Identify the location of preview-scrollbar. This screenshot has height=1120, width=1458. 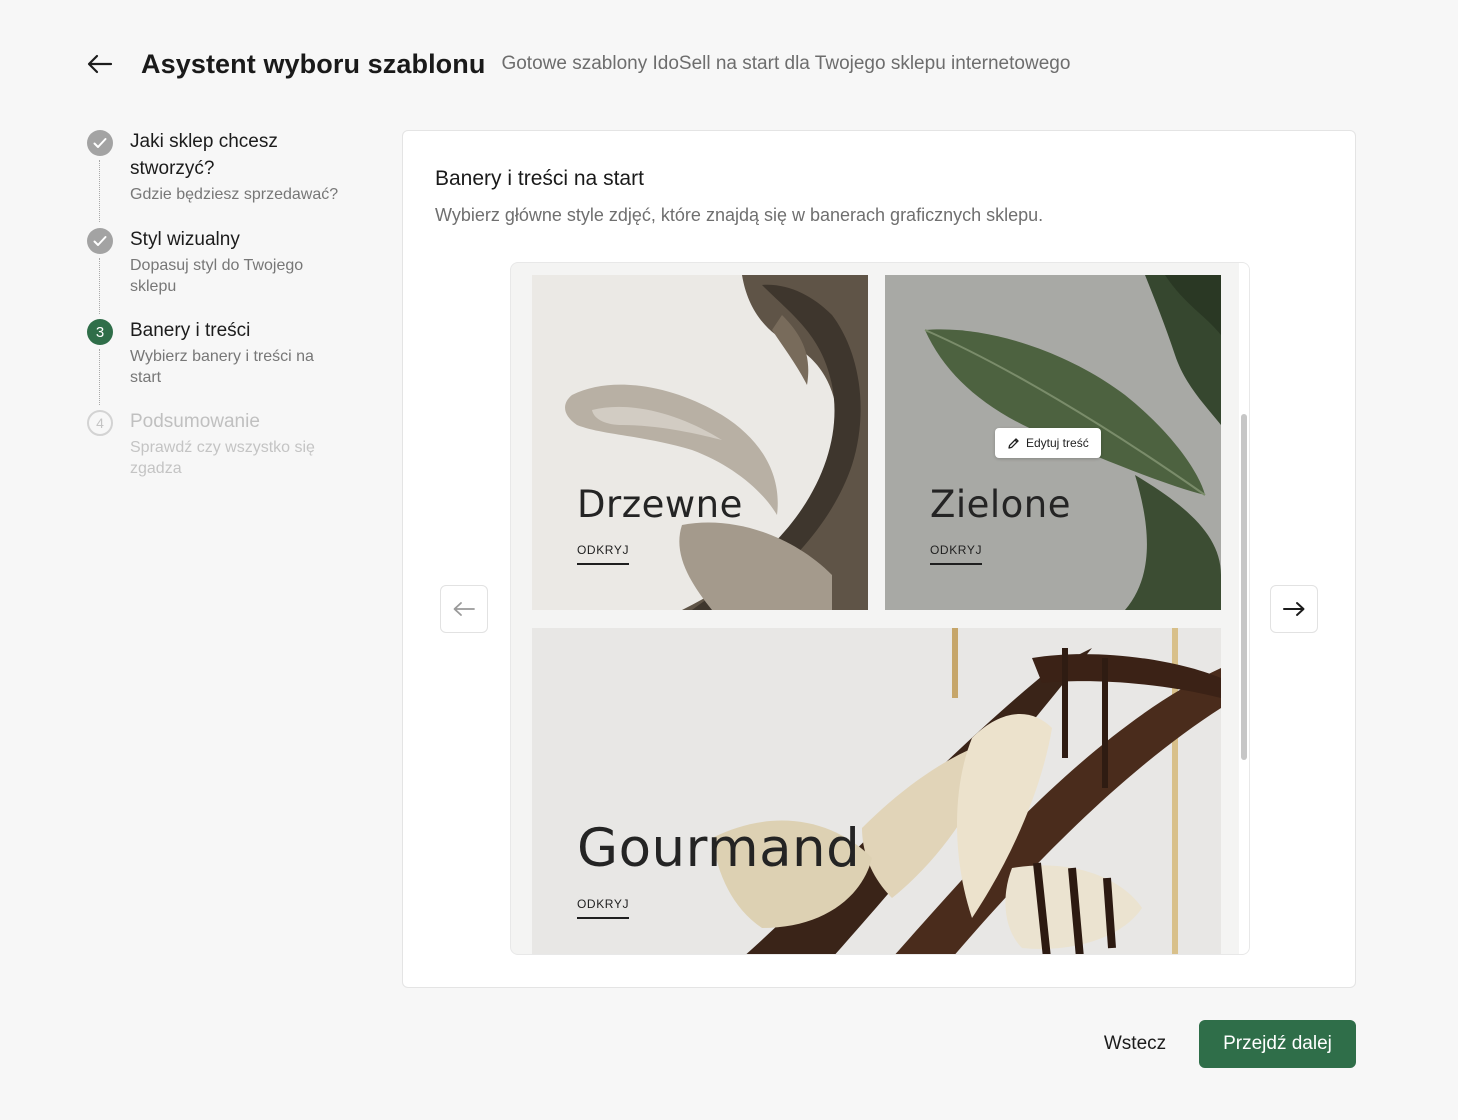
(1244, 608).